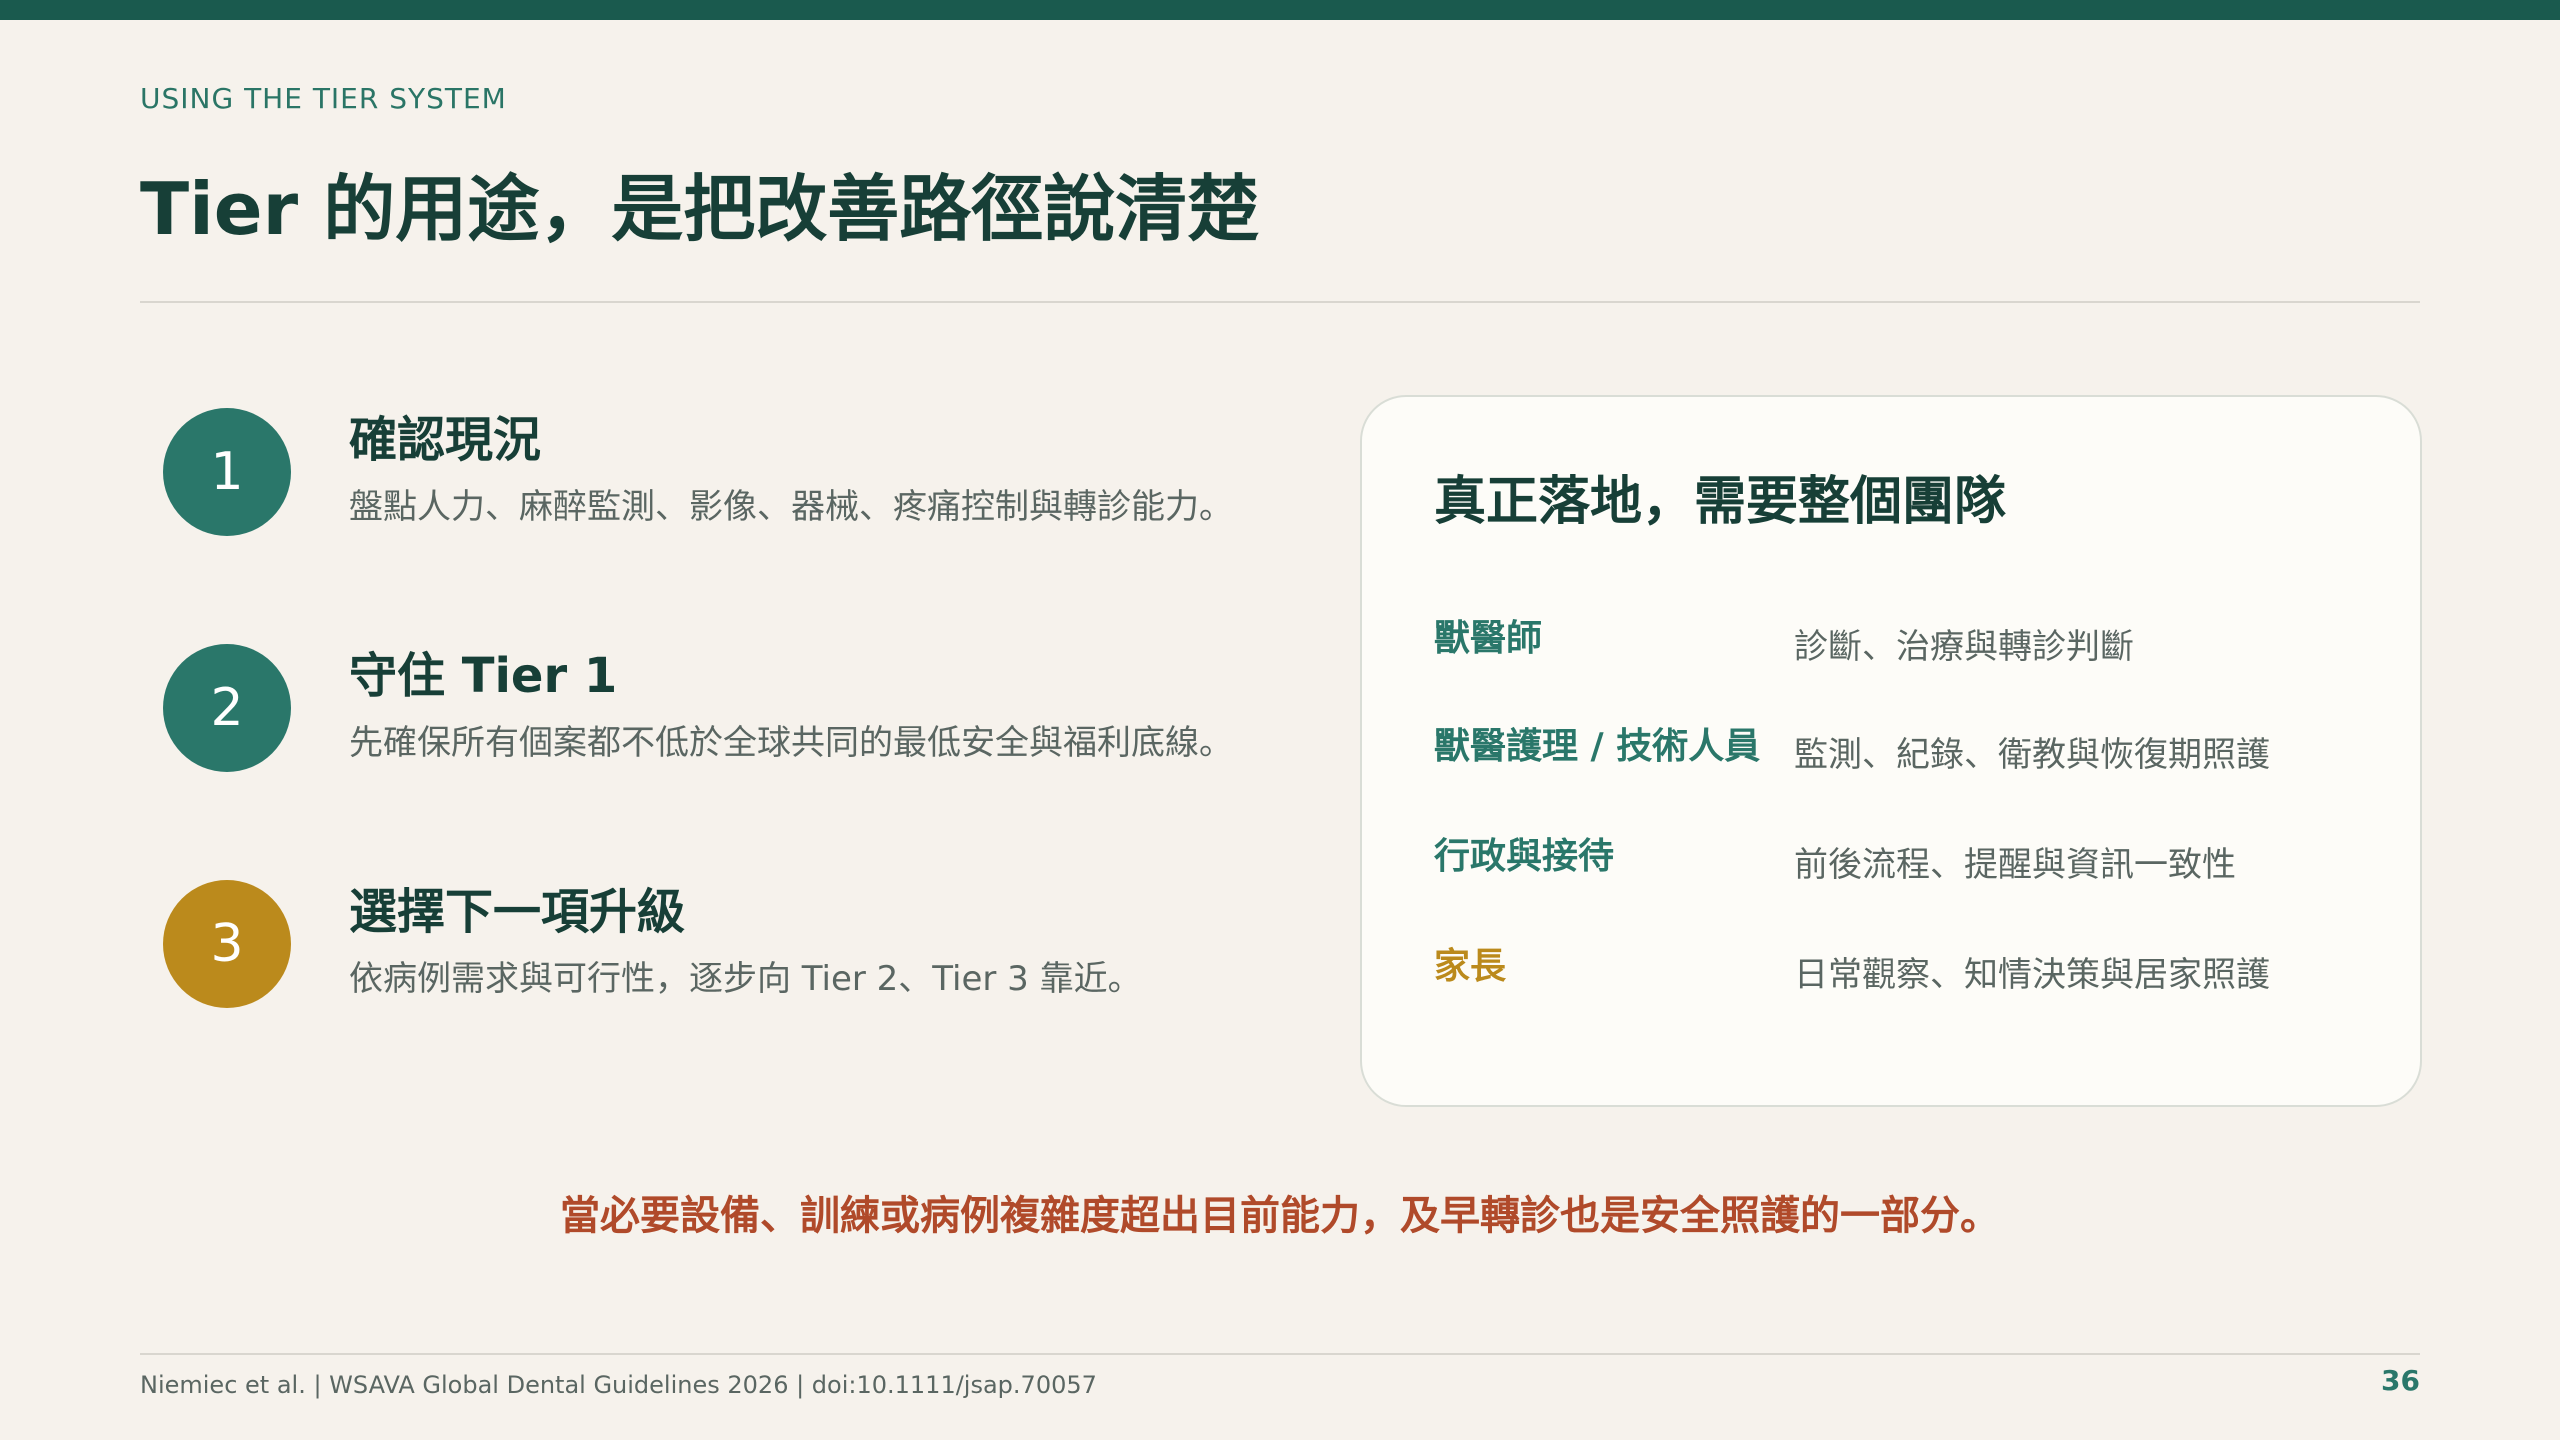  What do you see at coordinates (1280, 1354) in the screenshot?
I see `footer-divider` at bounding box center [1280, 1354].